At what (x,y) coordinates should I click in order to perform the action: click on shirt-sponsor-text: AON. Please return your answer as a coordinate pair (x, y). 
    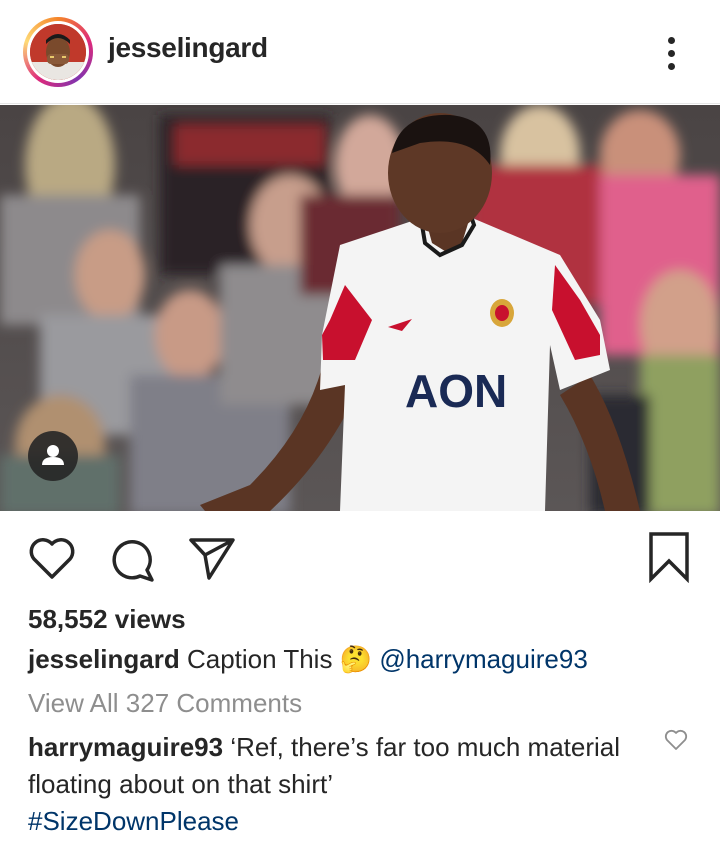
    Looking at the image, I should click on (456, 391).